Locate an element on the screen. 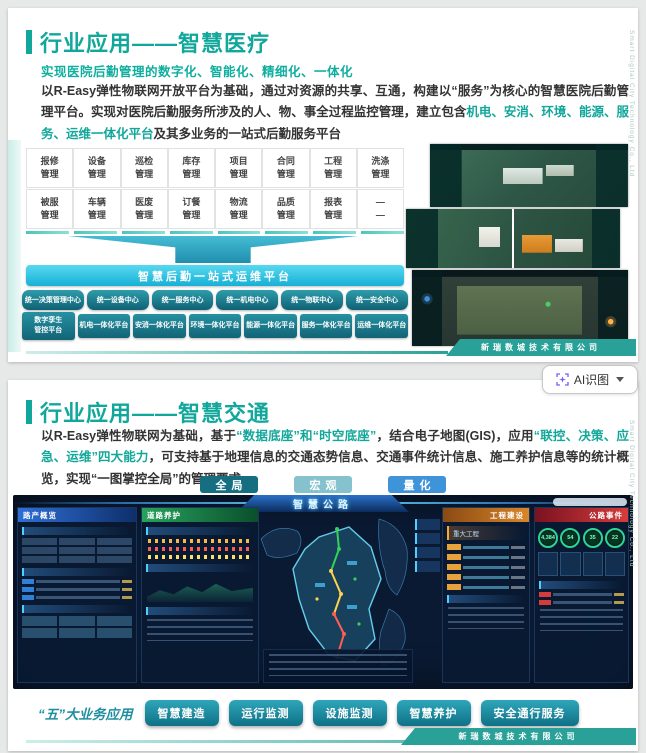 The width and height of the screenshot is (646, 753). mode-button: 宏观 is located at coordinates (323, 484).